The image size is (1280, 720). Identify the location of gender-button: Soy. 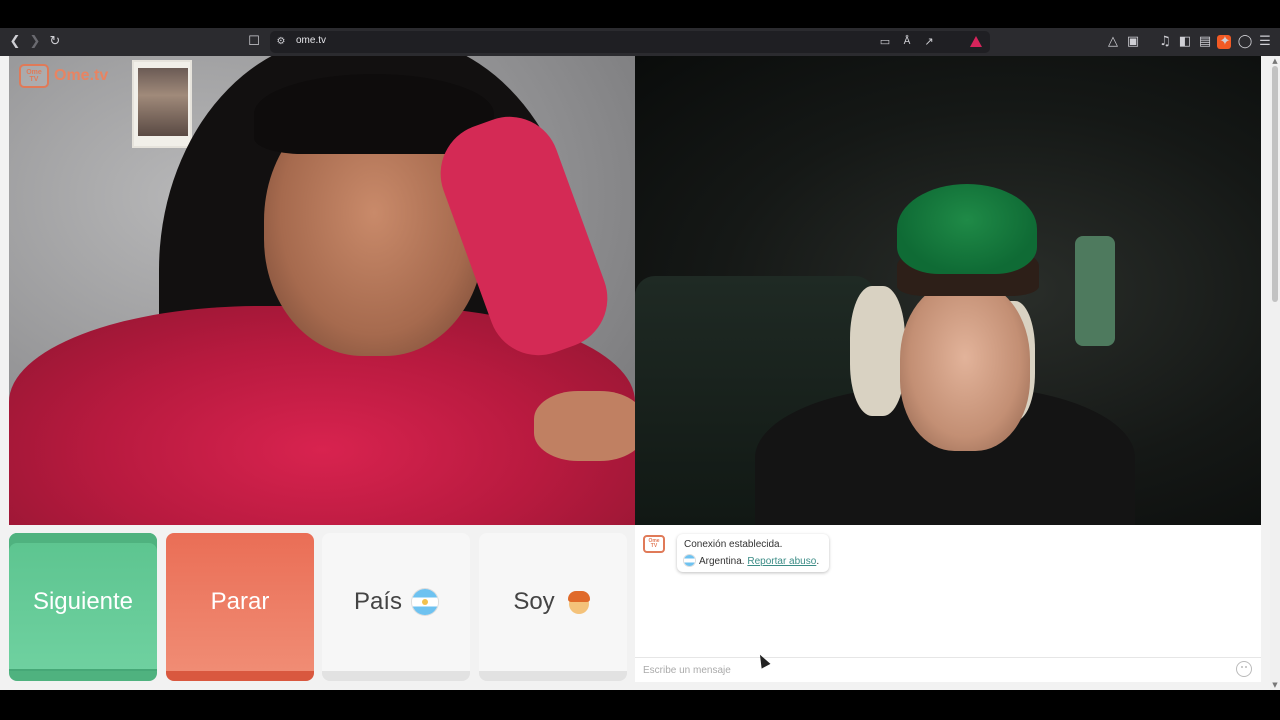
(553, 607).